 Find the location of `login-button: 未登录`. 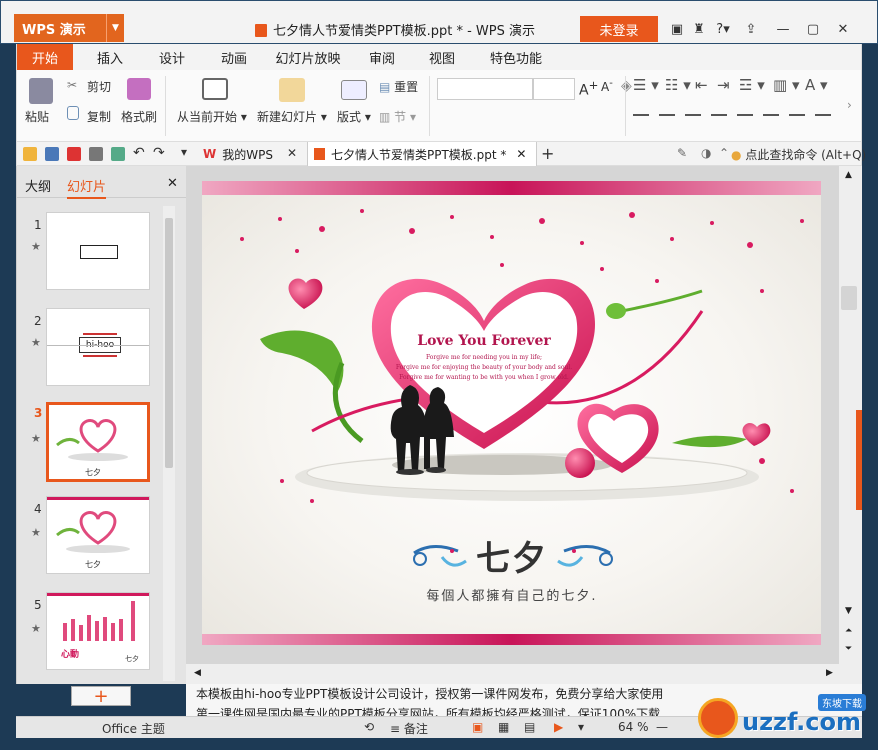

login-button: 未登录 is located at coordinates (619, 29).